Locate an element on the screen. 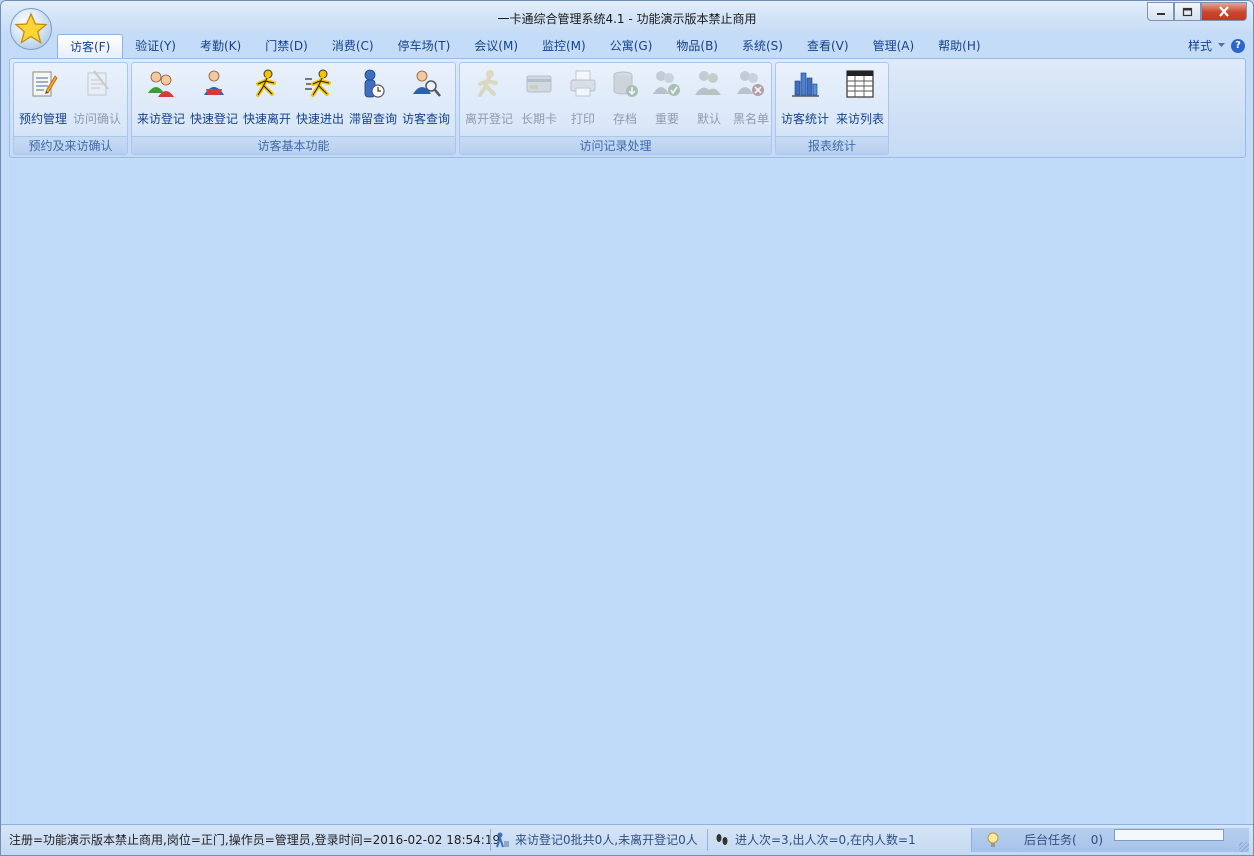 This screenshot has width=1254, height=856. leave-register-icon is located at coordinates (488, 83).